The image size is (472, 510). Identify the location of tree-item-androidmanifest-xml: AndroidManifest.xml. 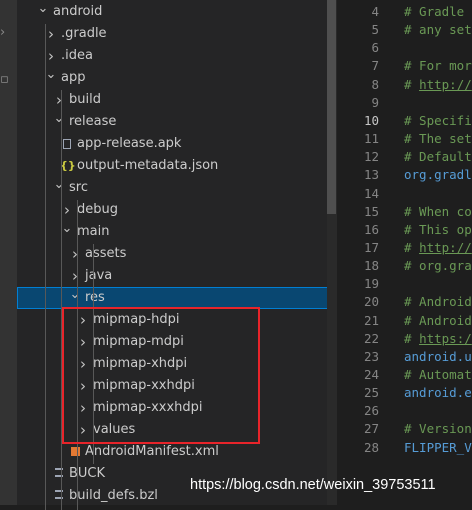
(177, 452).